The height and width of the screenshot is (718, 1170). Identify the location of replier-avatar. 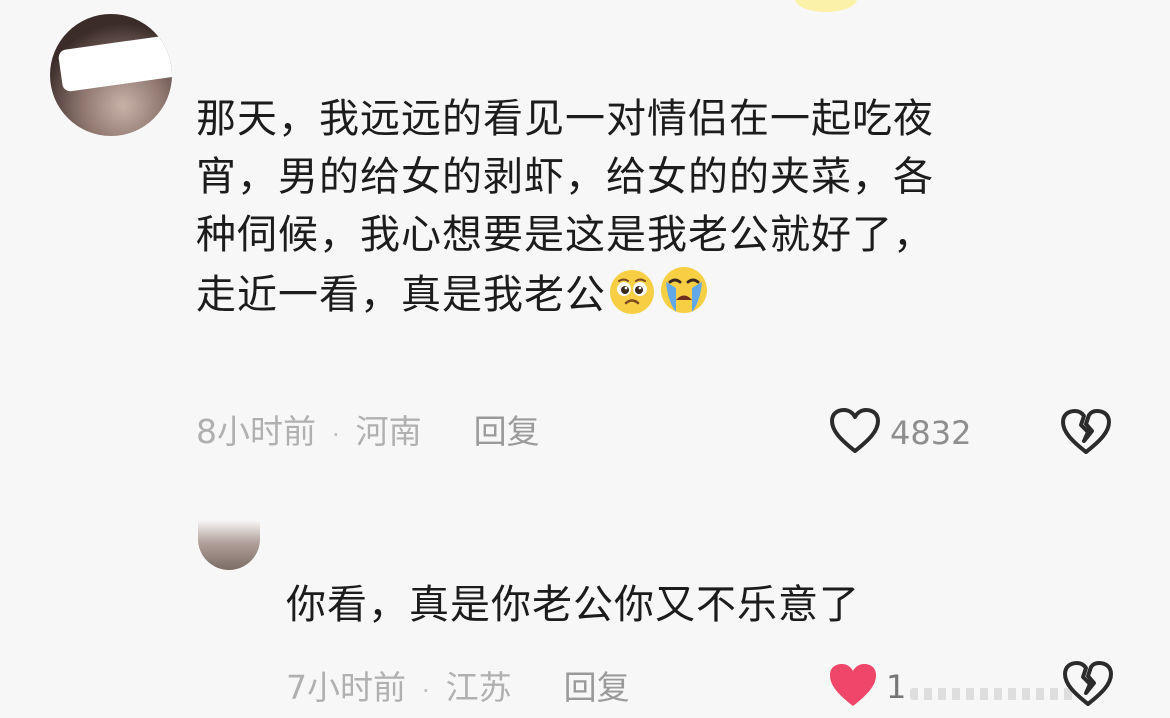
(229, 545).